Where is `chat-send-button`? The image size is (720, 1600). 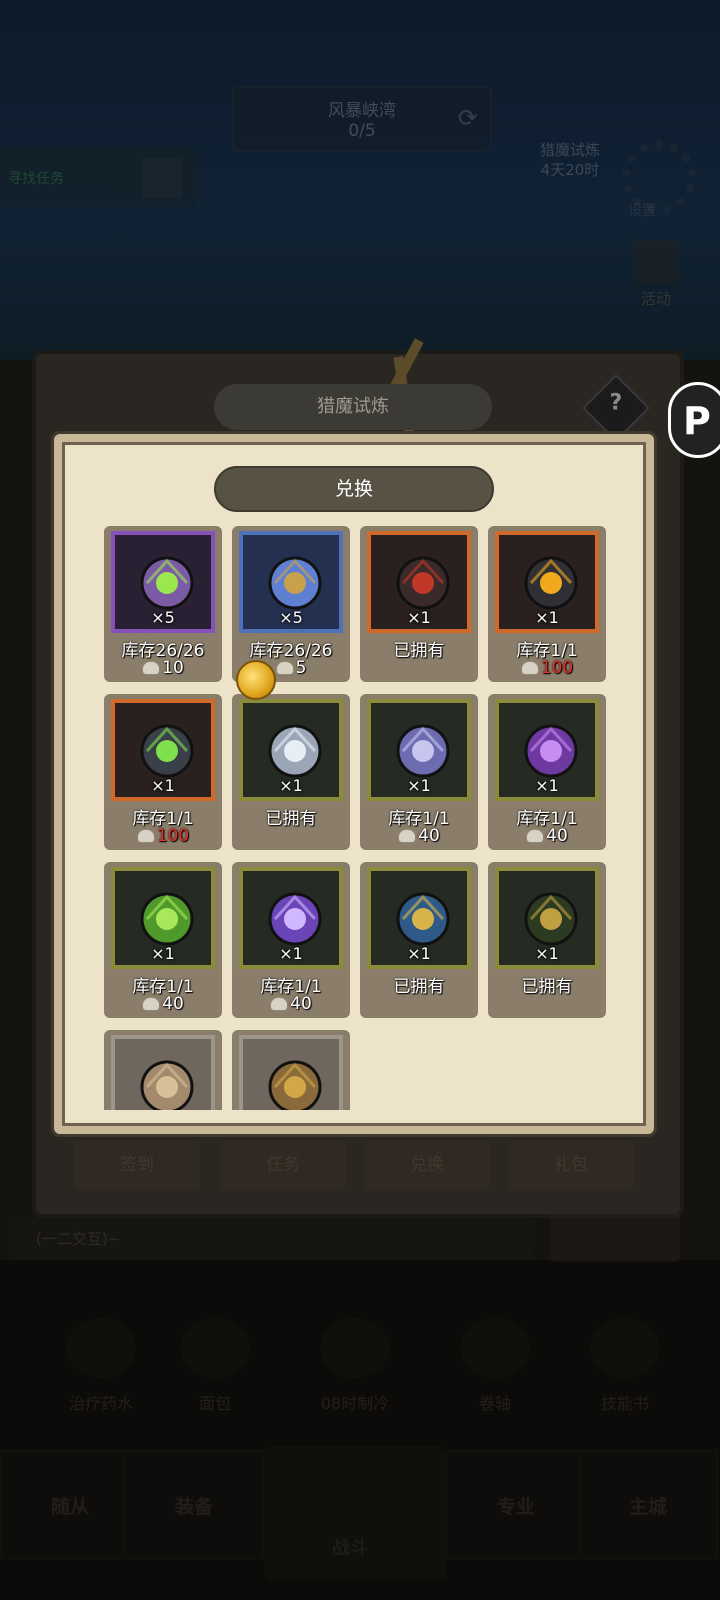 chat-send-button is located at coordinates (615, 1237).